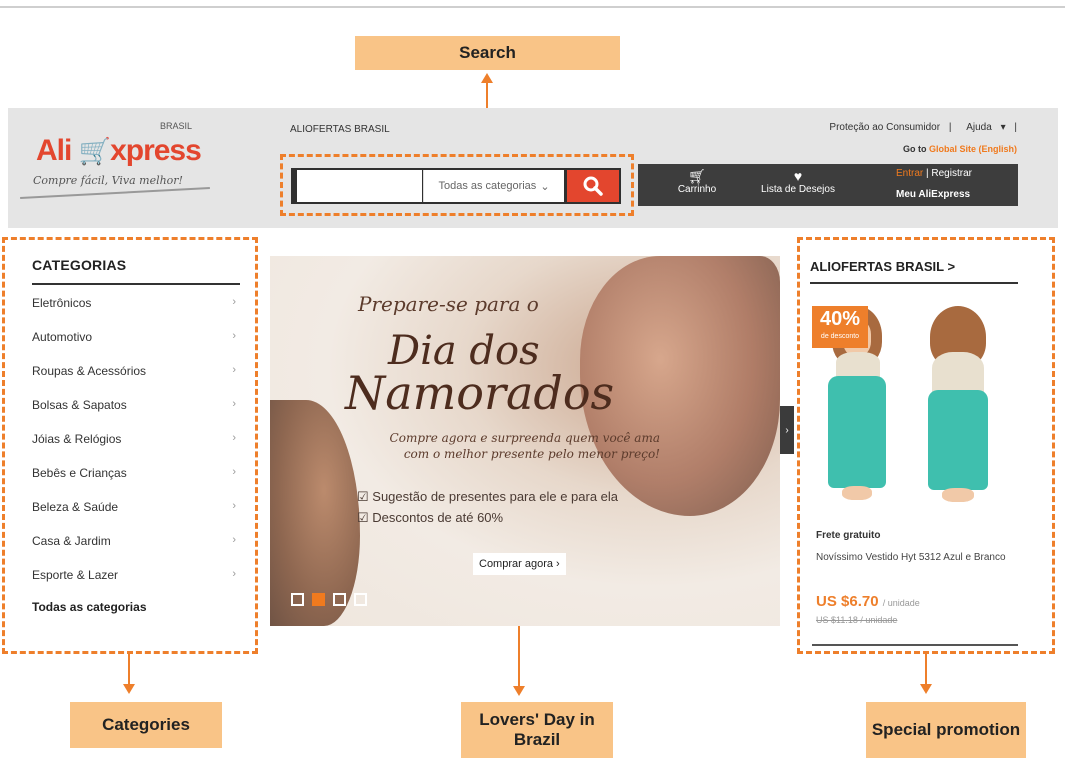 This screenshot has width=1065, height=762. I want to click on search-highlight-box, so click(457, 185).